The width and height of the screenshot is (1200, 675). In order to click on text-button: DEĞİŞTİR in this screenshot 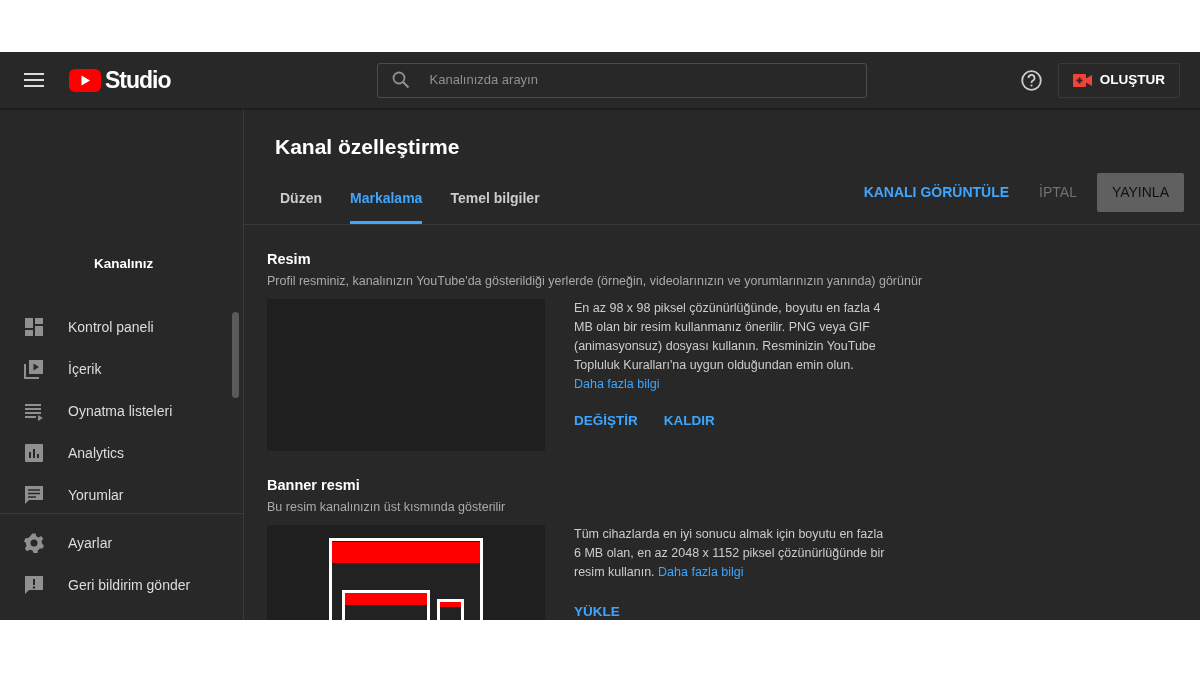, I will do `click(606, 421)`.